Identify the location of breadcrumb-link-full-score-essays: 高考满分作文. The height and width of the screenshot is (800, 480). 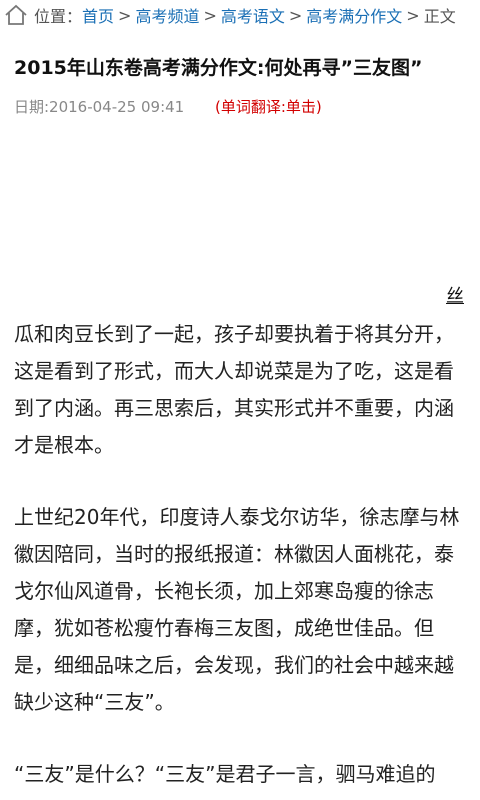
(354, 15).